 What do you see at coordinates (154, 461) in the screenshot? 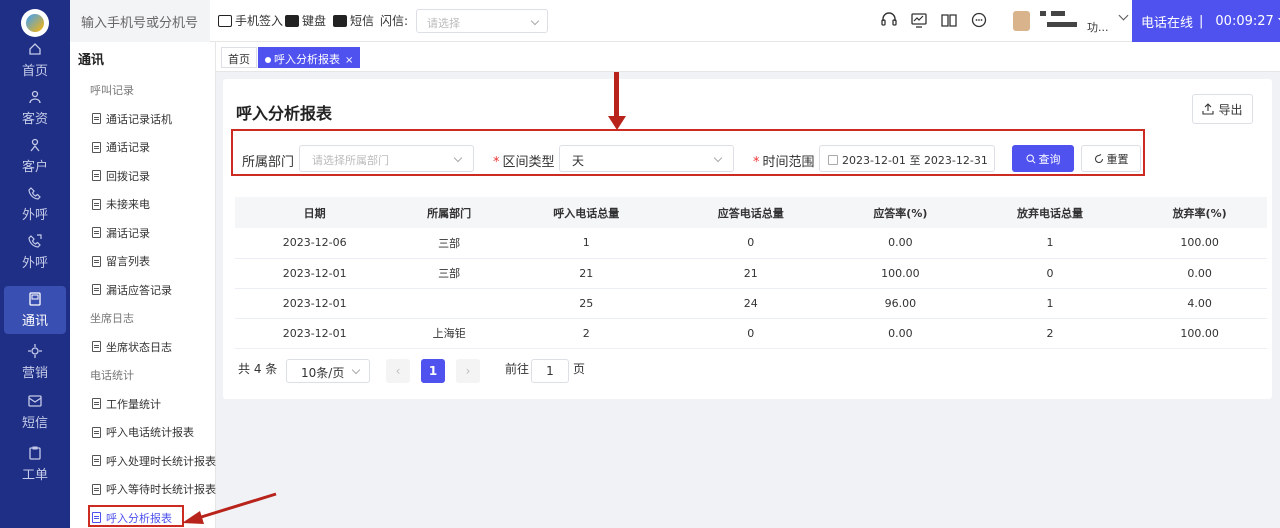
I see `sub-item: 呼入处理时长统计报表` at bounding box center [154, 461].